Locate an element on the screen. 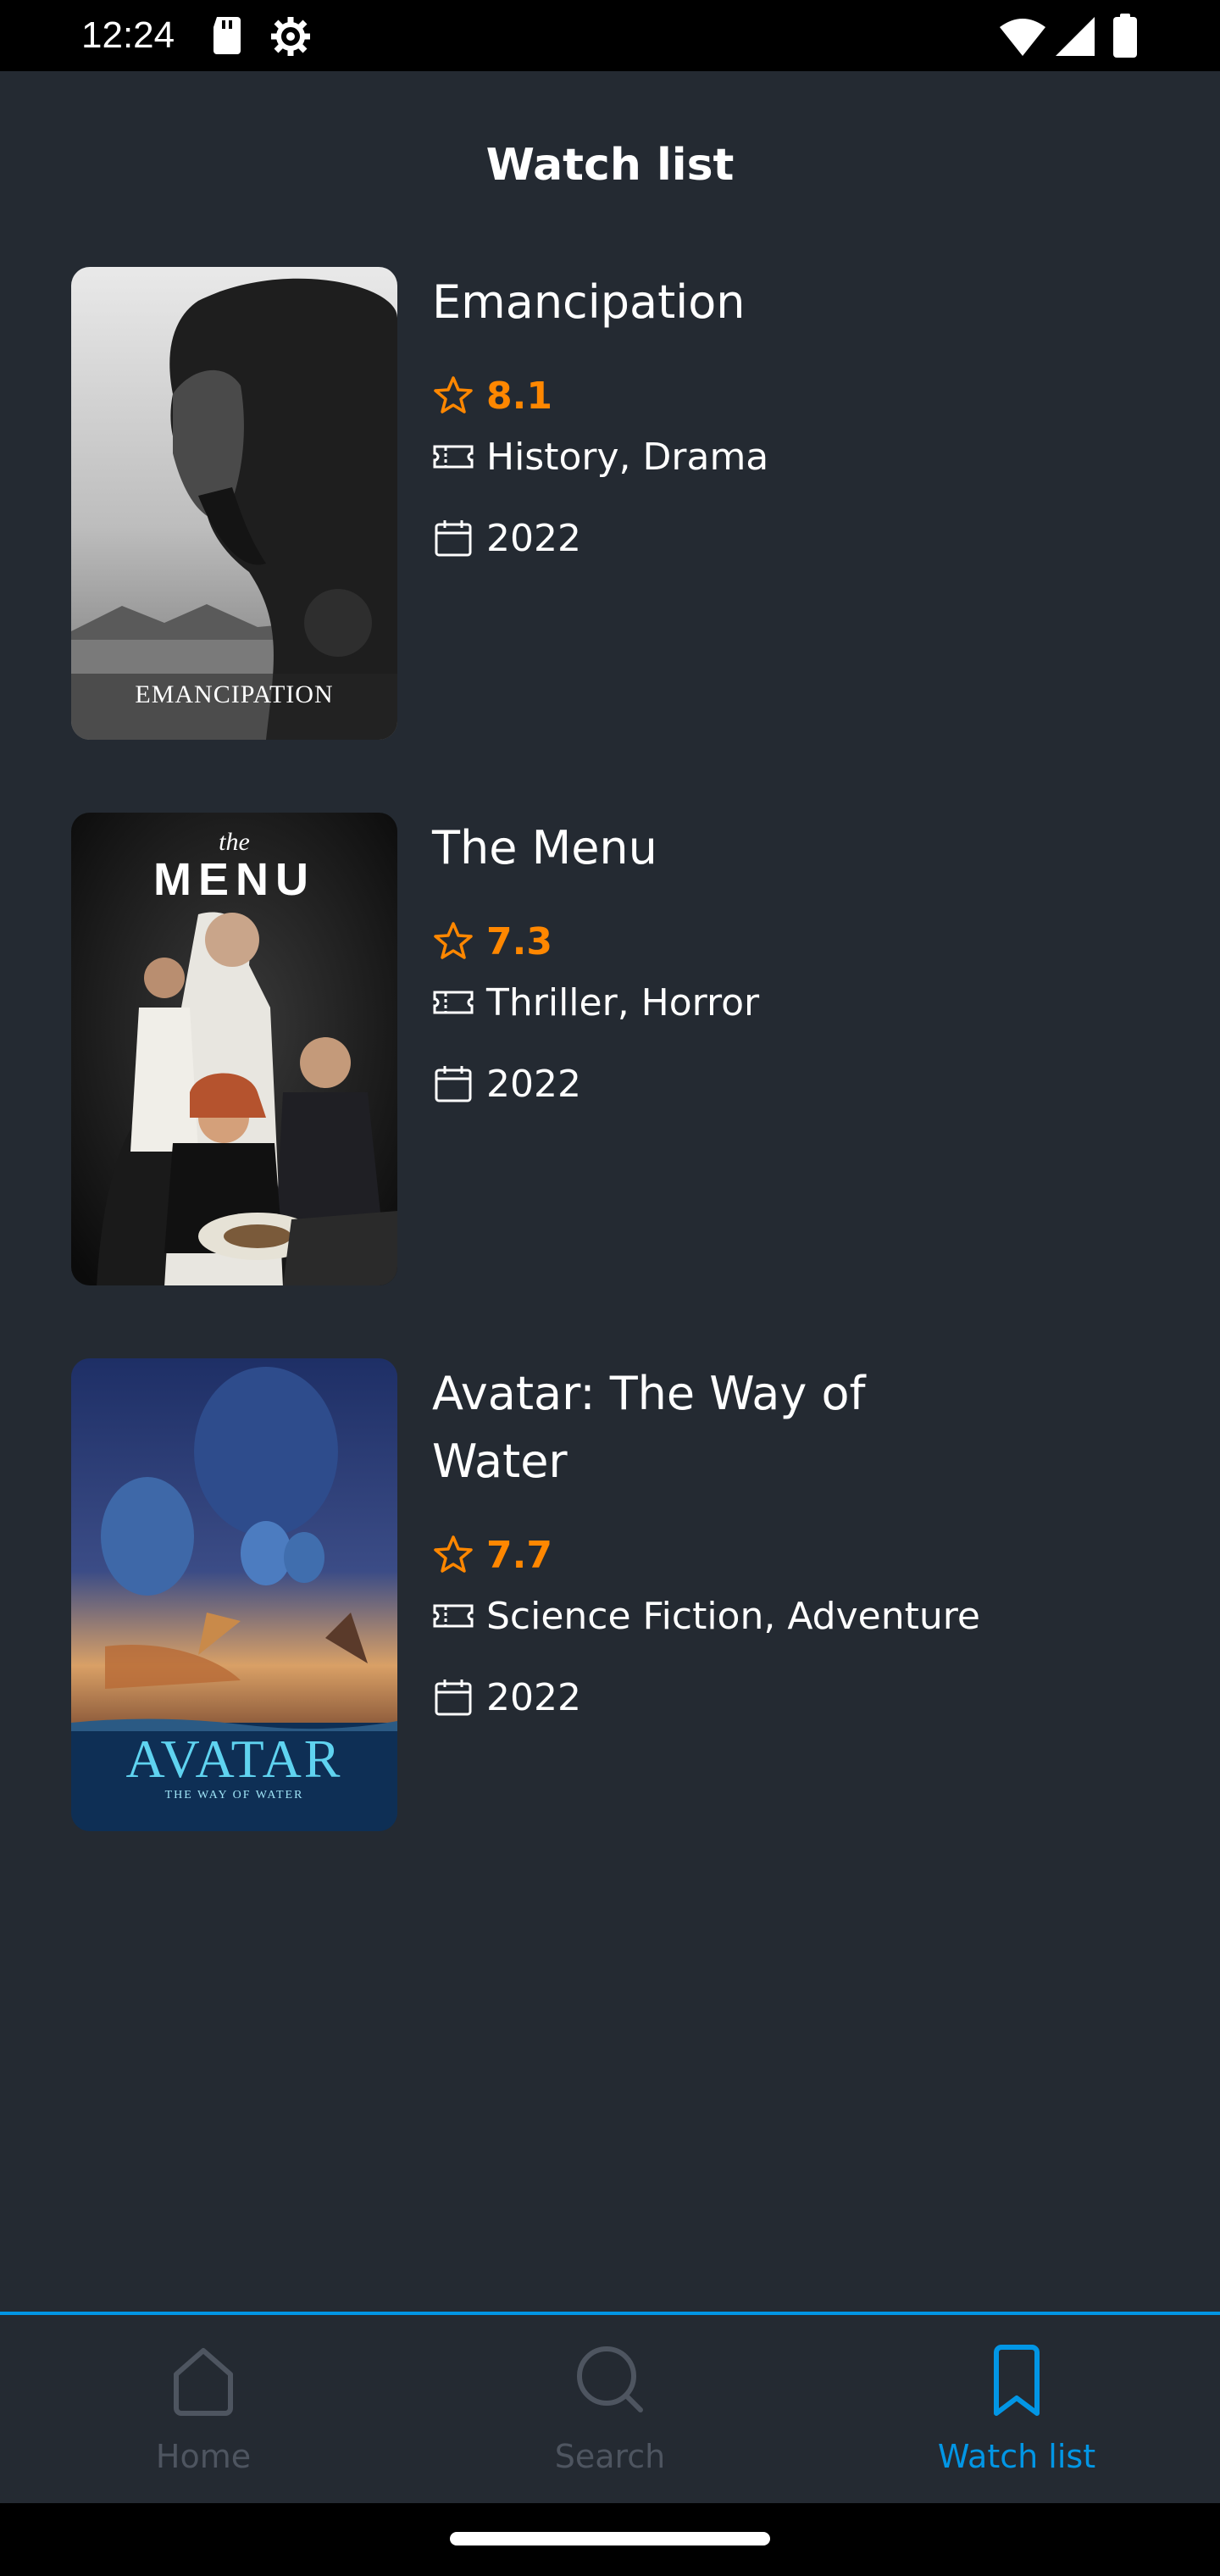 The image size is (1220, 2576). movie-title: Emancipation is located at coordinates (589, 302).